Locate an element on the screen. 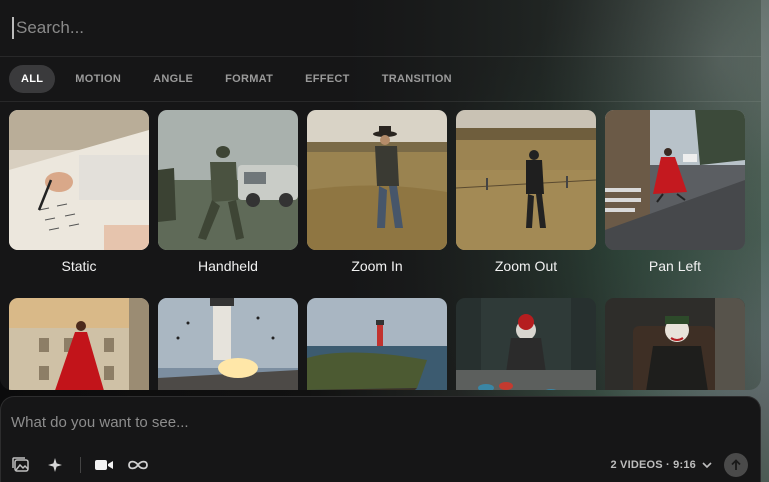 The width and height of the screenshot is (769, 482). video-camera-icon is located at coordinates (104, 465).